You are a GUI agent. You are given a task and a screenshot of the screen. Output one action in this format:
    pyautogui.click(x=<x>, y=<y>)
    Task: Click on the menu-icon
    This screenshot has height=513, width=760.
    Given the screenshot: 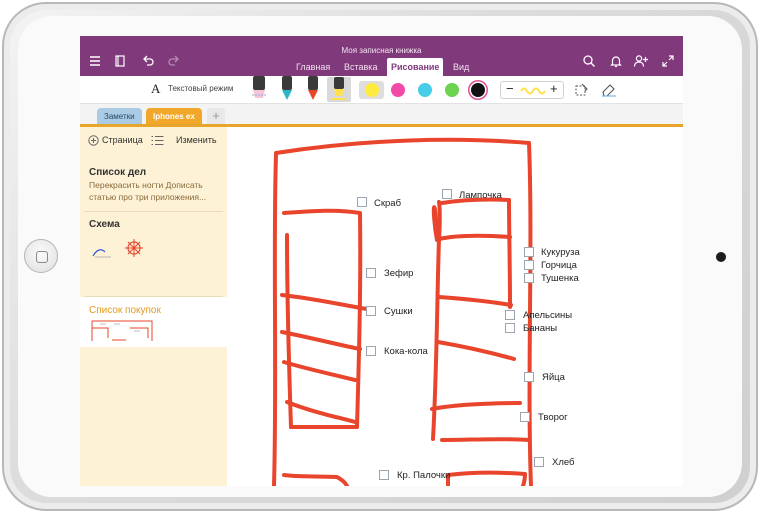 What is the action you would take?
    pyautogui.click(x=95, y=62)
    